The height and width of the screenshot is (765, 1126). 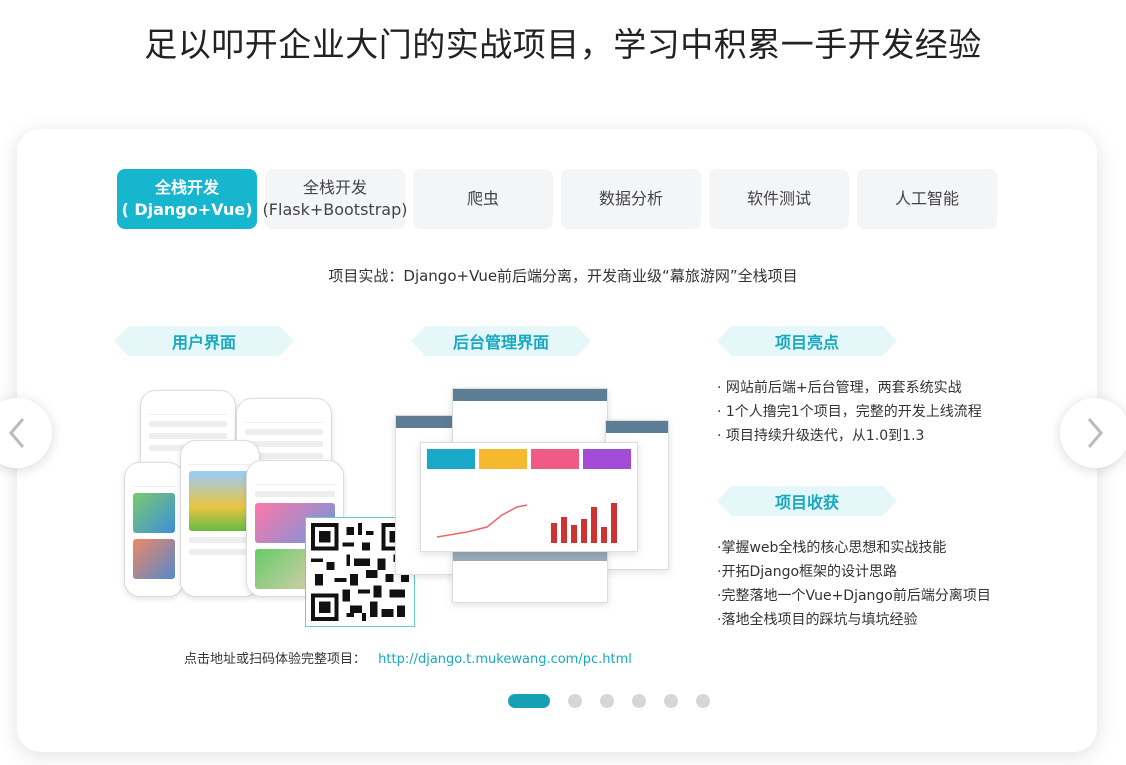 I want to click on phone-mockup, so click(x=154, y=529).